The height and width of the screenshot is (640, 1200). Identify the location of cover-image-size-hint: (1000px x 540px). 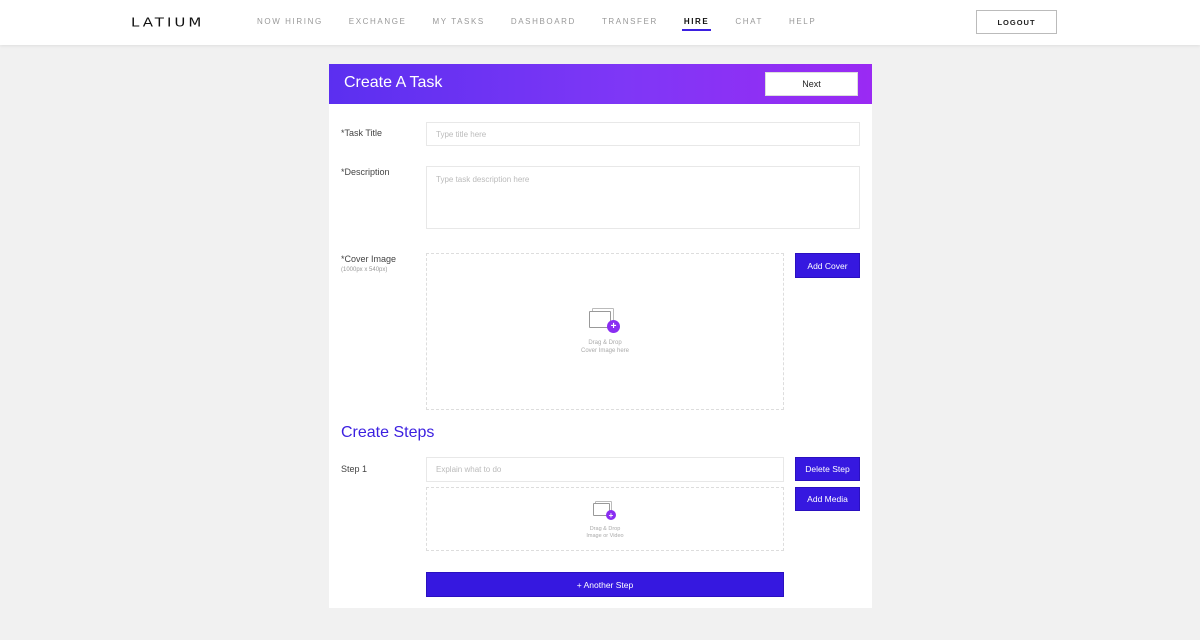
(364, 270).